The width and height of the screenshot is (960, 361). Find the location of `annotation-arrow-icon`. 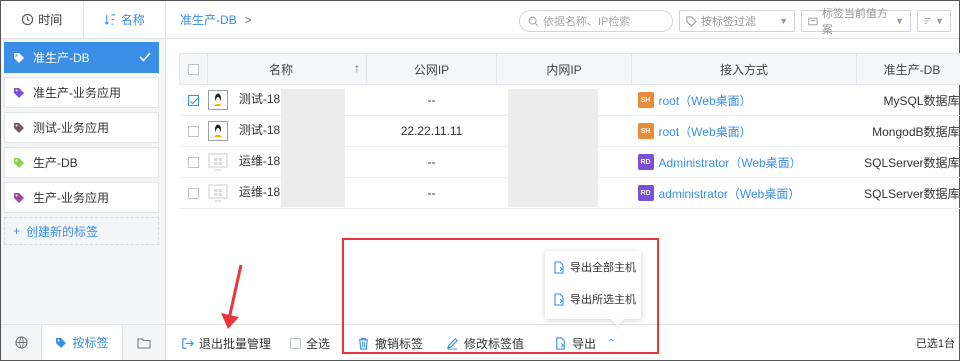

annotation-arrow-icon is located at coordinates (232, 296).